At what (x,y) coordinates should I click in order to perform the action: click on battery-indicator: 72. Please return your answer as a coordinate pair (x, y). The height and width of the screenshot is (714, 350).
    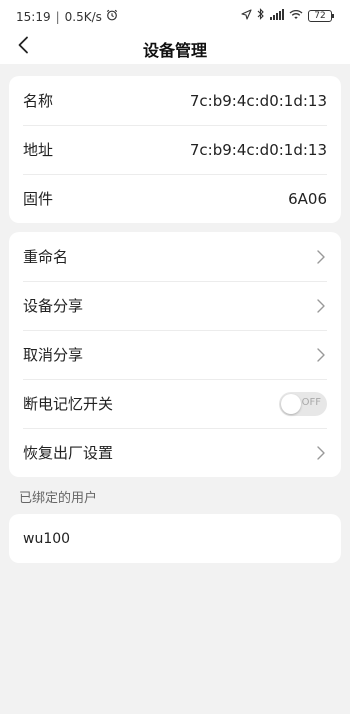
    Looking at the image, I should click on (321, 15).